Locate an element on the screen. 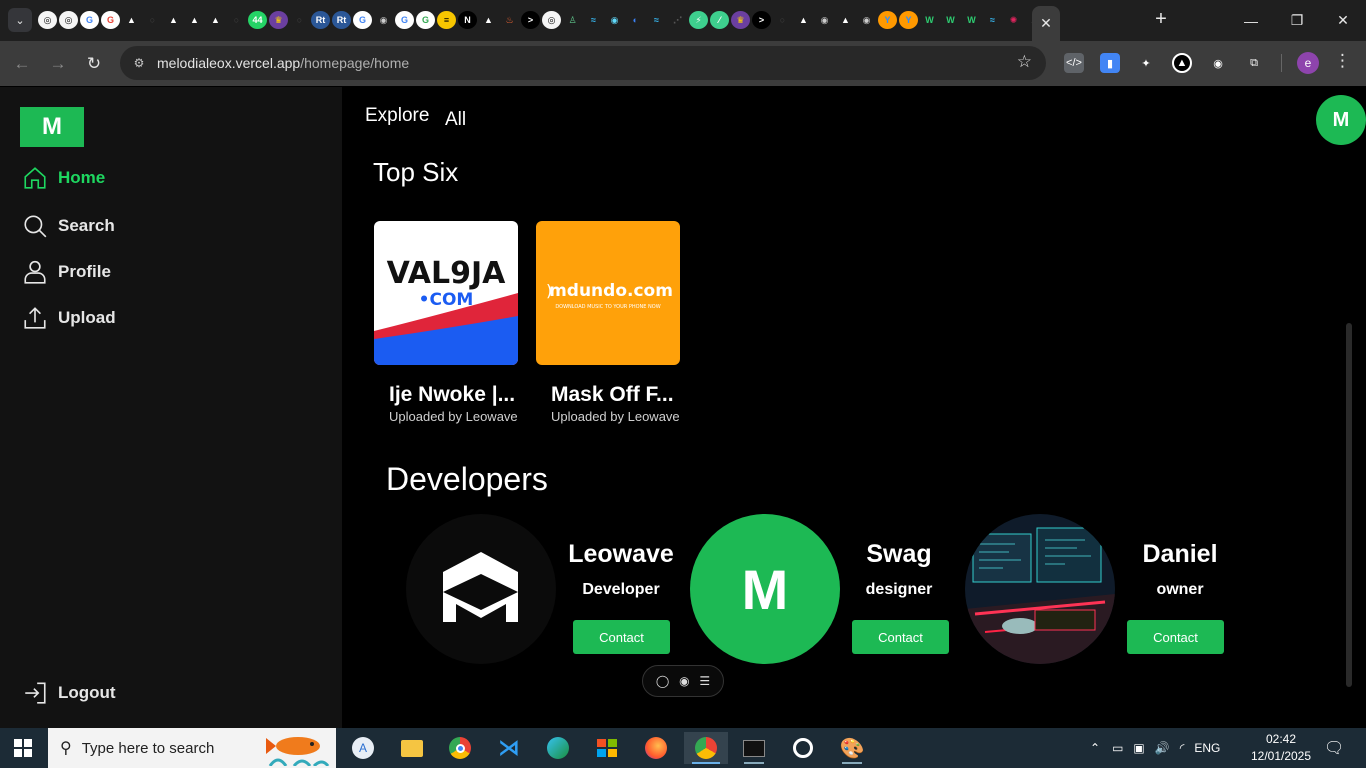 This screenshot has height=768, width=1366. vercel-ext-icon: ▲ is located at coordinates (1182, 63).